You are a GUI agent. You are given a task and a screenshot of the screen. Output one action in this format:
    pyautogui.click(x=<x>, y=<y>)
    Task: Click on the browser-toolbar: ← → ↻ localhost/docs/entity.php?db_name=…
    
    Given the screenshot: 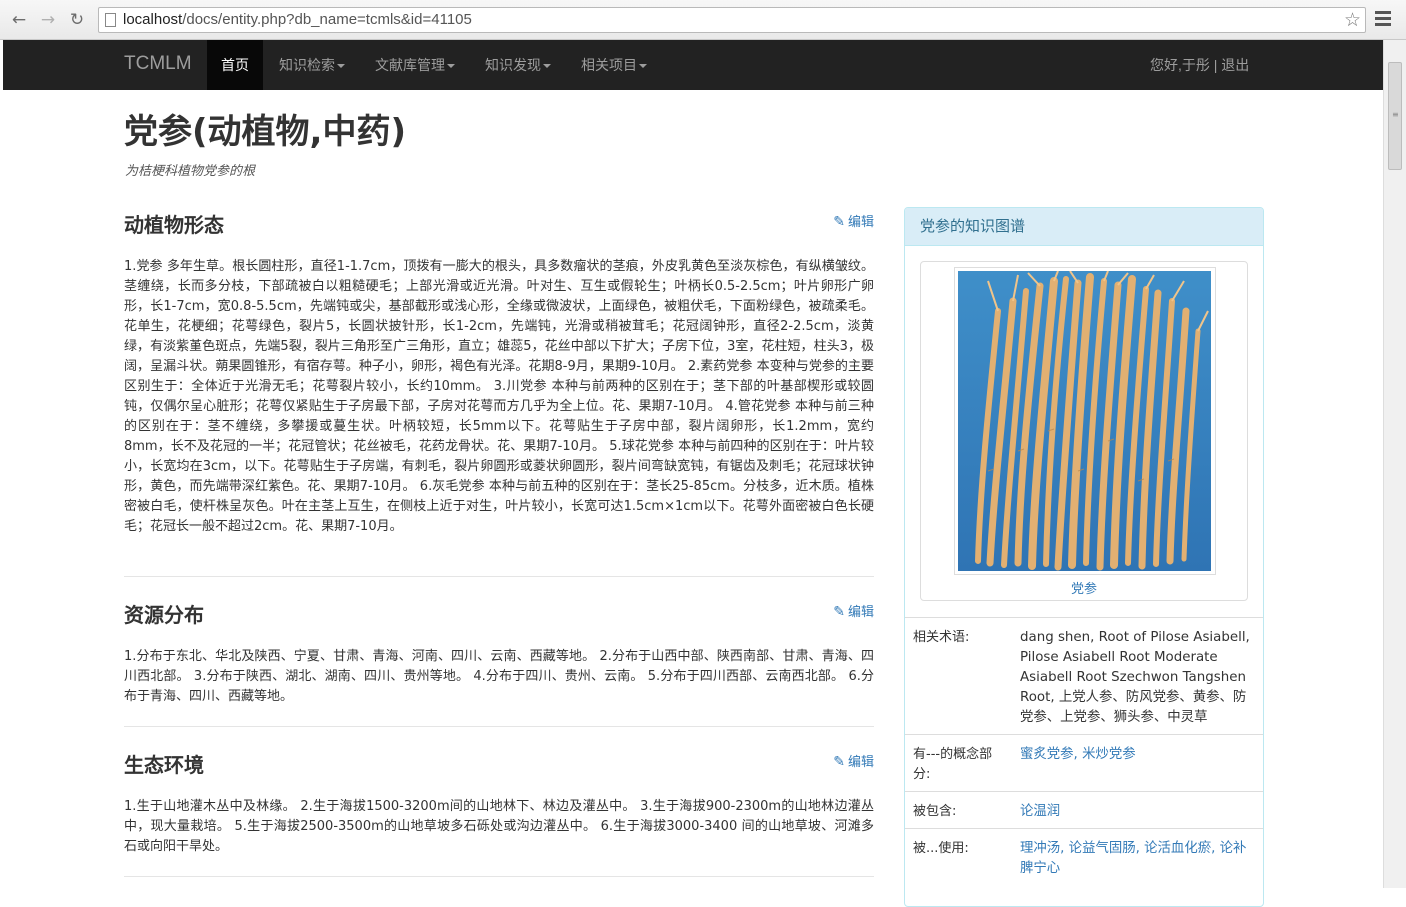 What is the action you would take?
    pyautogui.click(x=703, y=20)
    